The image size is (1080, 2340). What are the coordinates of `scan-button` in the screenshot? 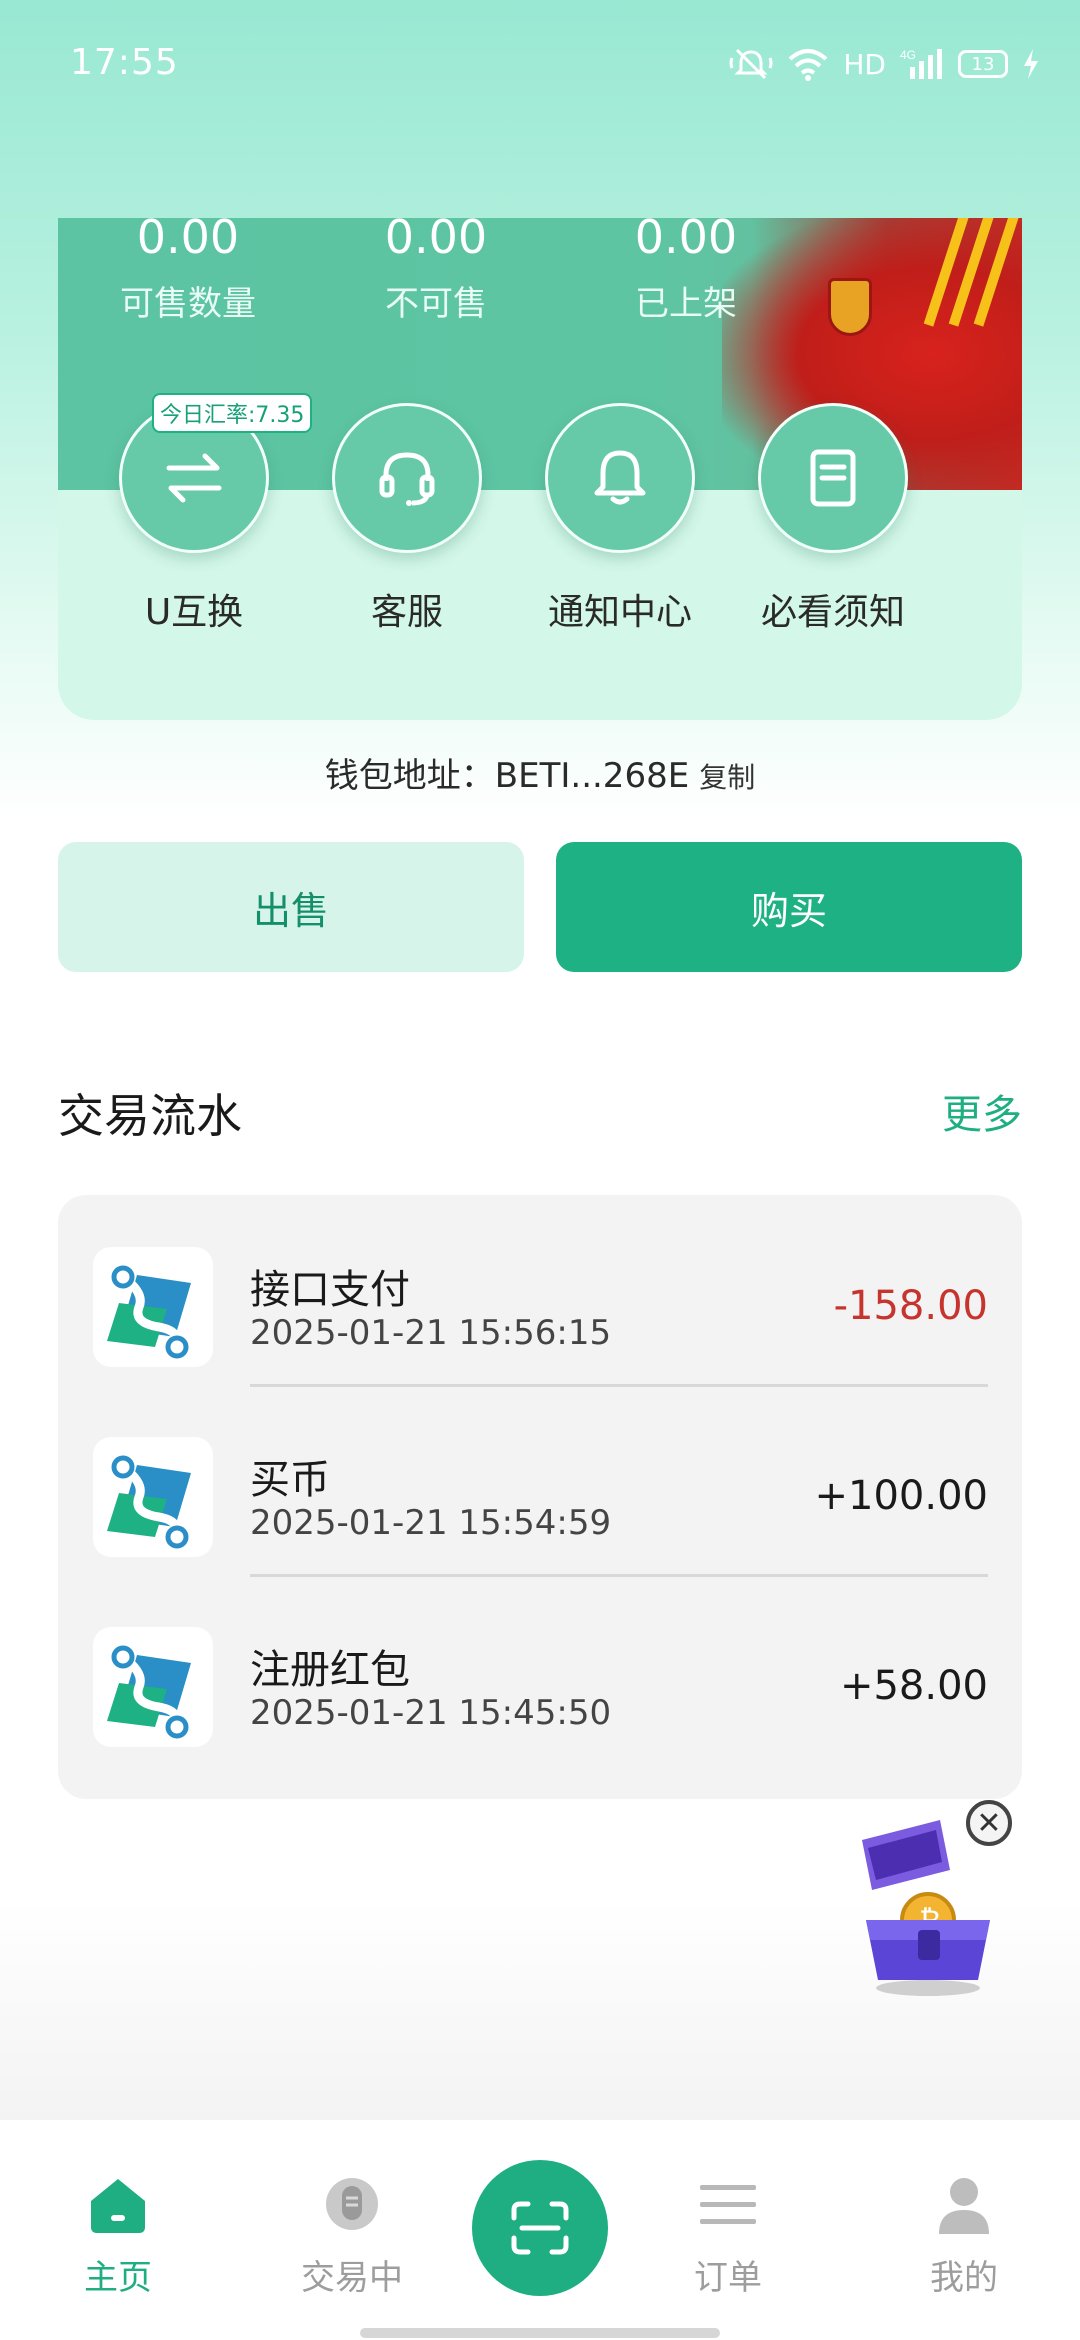 It's located at (540, 2228).